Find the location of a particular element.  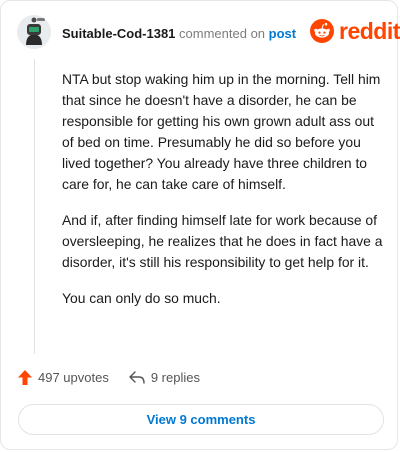

avatar is located at coordinates (34, 32).